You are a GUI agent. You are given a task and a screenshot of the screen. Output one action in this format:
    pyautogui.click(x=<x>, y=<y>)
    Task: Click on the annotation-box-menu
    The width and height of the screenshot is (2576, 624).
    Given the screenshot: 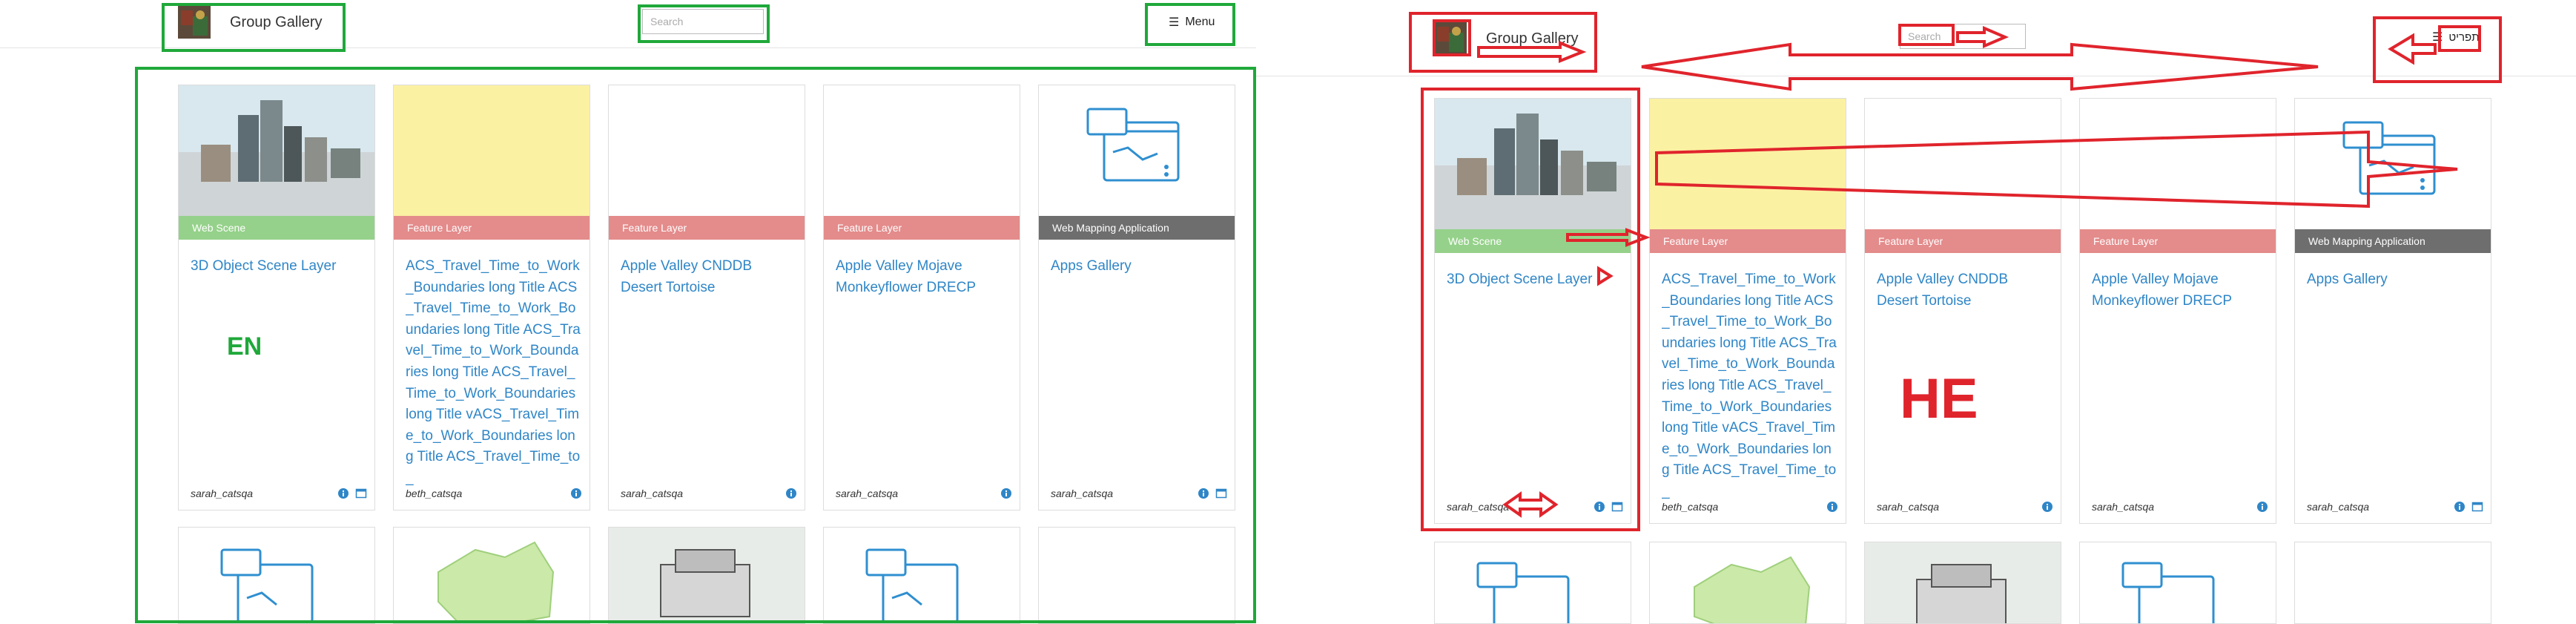 What is the action you would take?
    pyautogui.click(x=1190, y=24)
    